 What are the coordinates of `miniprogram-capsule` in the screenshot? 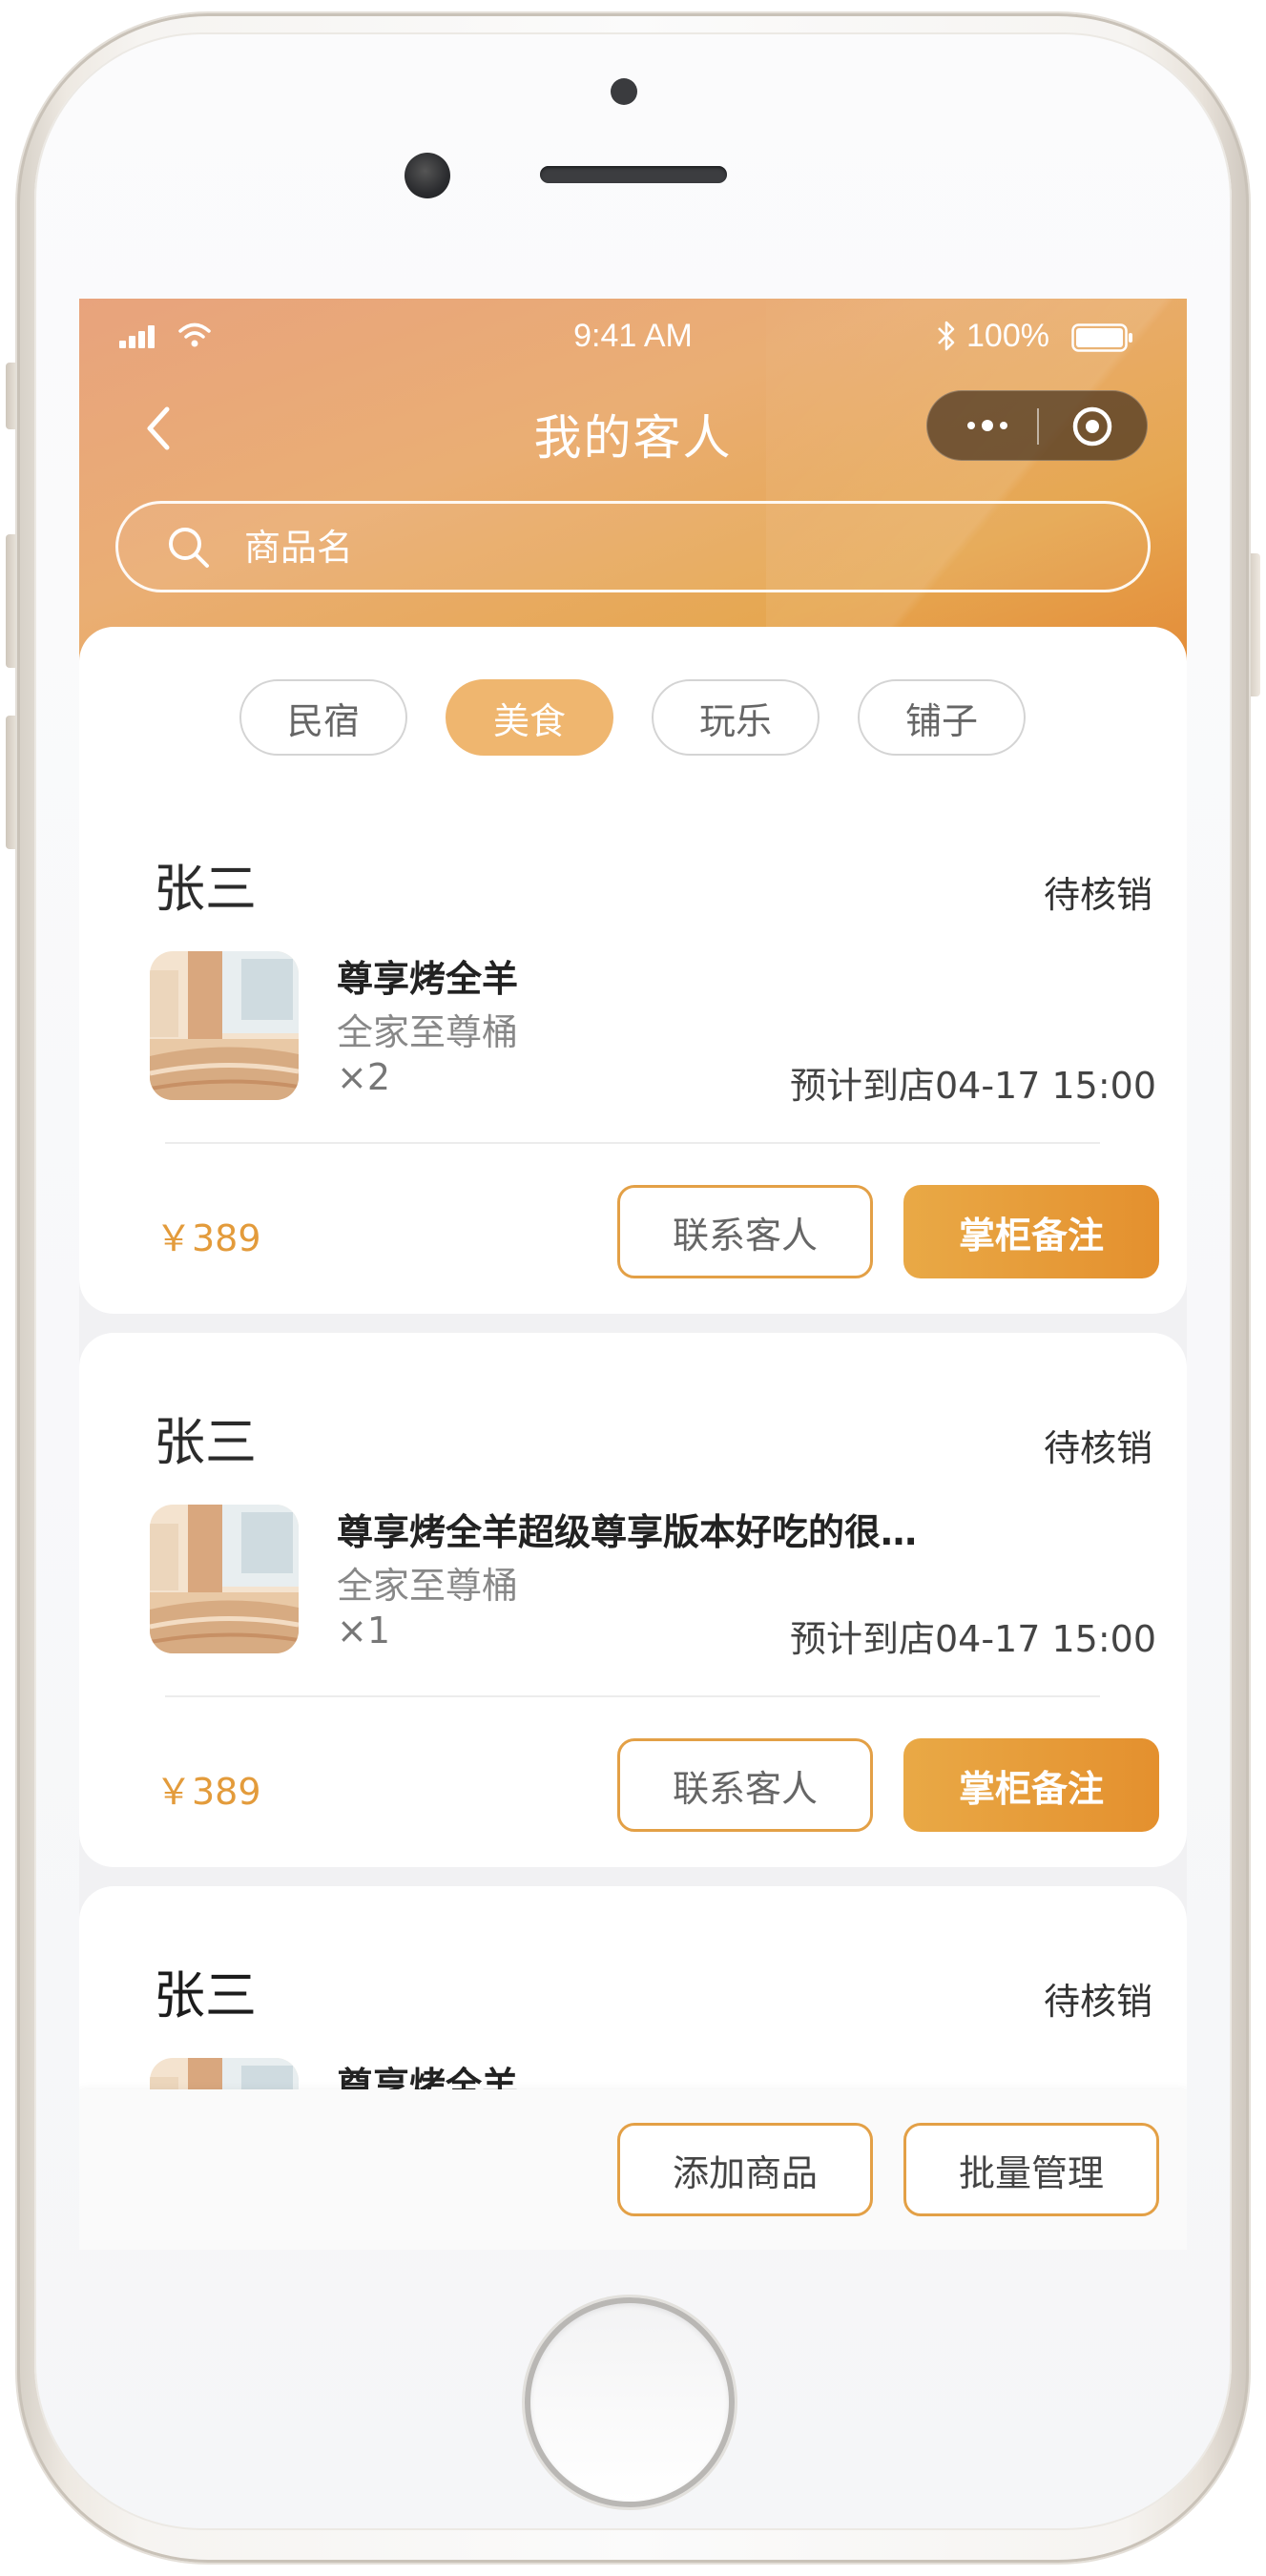 It's located at (1037, 425).